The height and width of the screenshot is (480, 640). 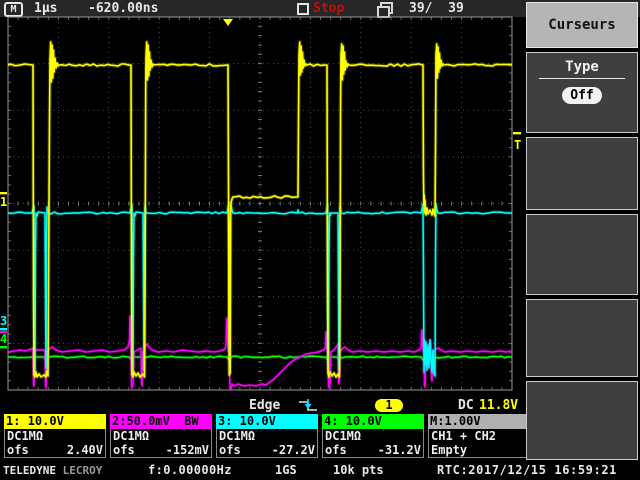 What do you see at coordinates (499, 405) in the screenshot?
I see `trigger-level-value: 11.8V` at bounding box center [499, 405].